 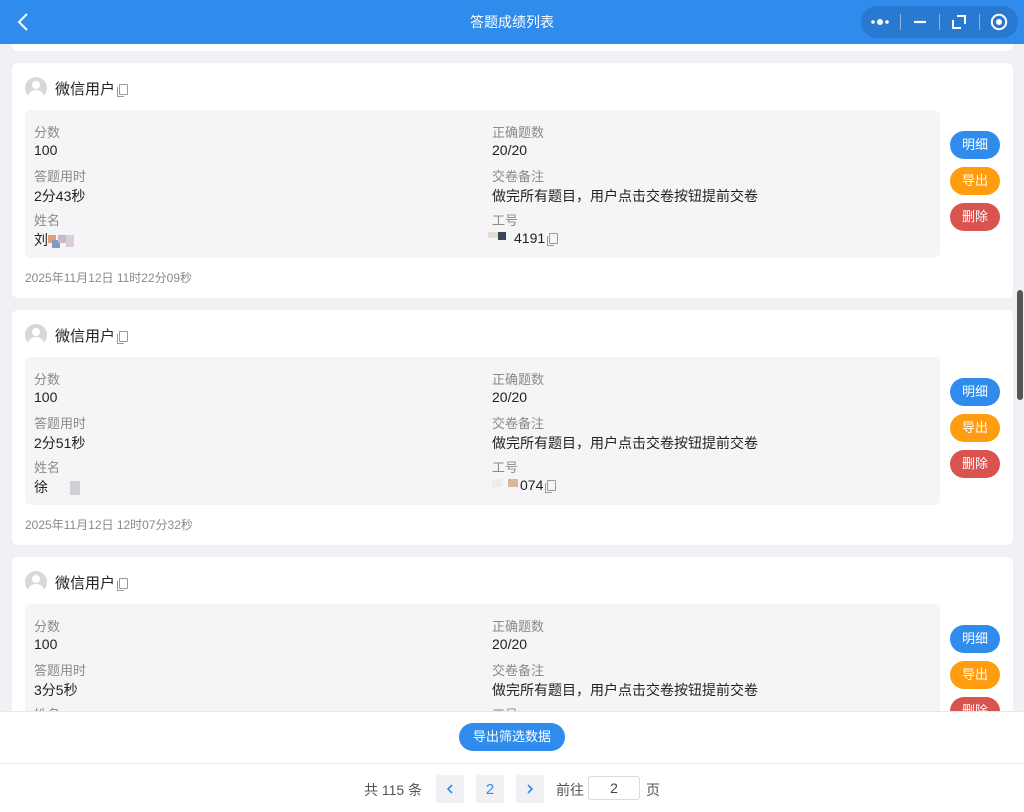 I want to click on employee-id-value: 4191, so click(x=523, y=239).